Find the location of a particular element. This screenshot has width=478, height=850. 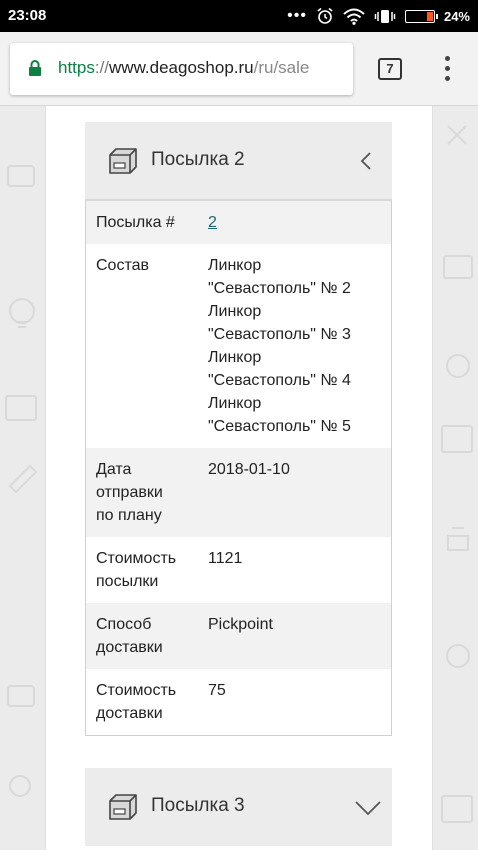

composition-line: "Севастополь" № 2 is located at coordinates (279, 288).